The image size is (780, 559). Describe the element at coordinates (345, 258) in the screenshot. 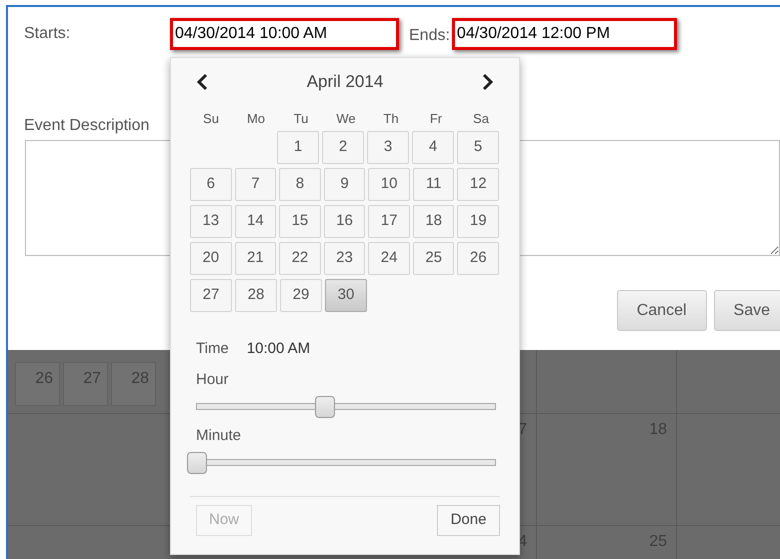

I see `day-cell: 23` at that location.